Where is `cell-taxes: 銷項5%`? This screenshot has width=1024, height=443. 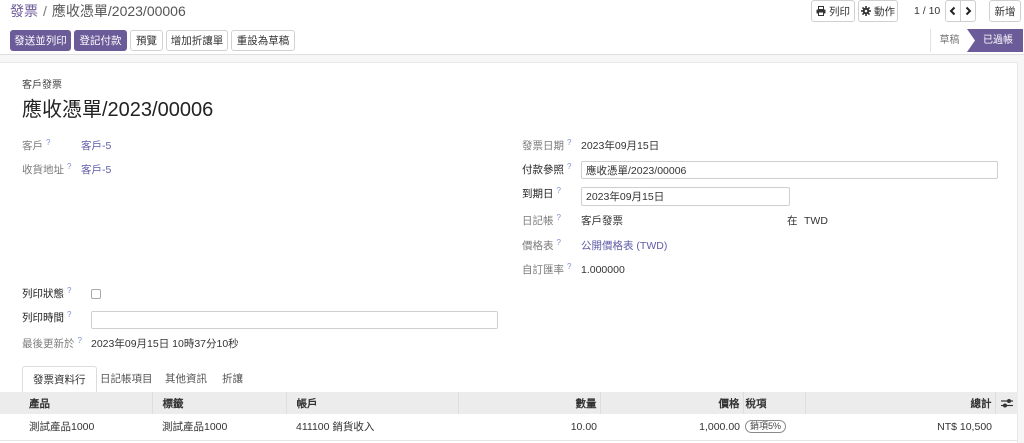
cell-taxes: 銷項5% is located at coordinates (774, 427).